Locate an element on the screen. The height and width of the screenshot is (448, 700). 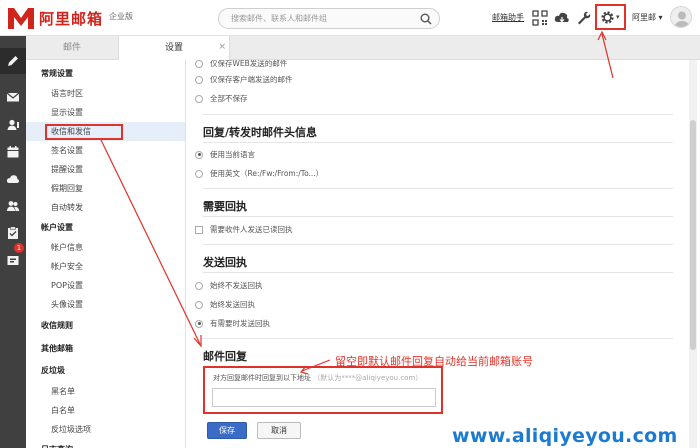
tab-settings-label: 设置 is located at coordinates (173, 48).